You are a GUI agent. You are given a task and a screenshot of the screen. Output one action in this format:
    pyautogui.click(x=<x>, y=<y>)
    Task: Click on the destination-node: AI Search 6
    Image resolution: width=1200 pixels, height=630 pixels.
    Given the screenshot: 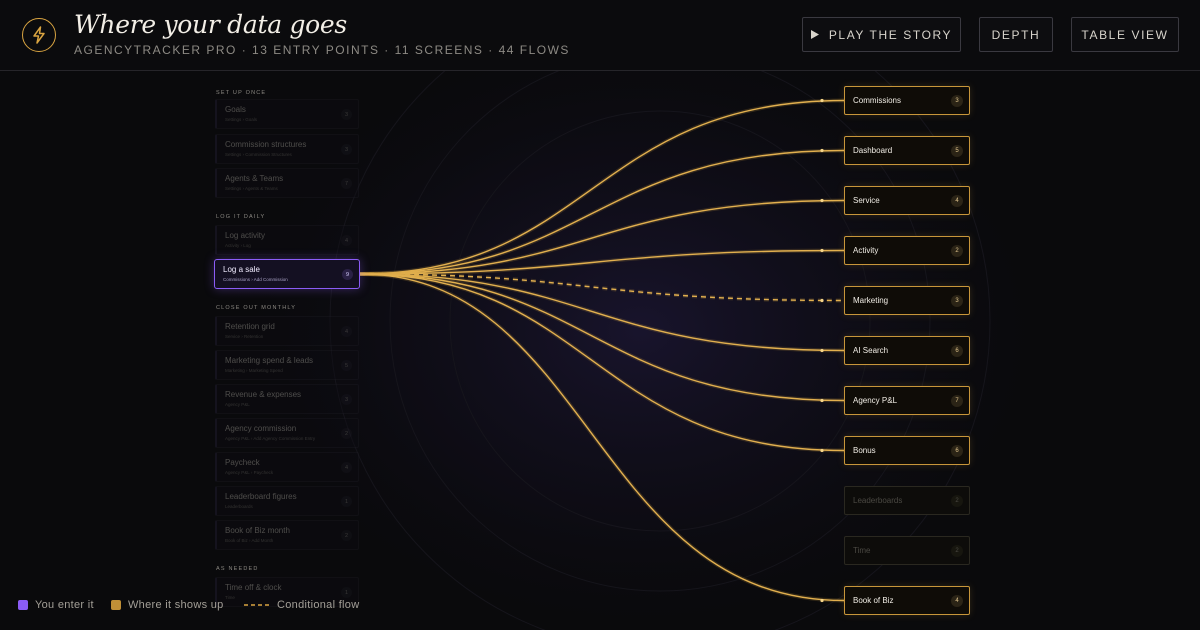 What is the action you would take?
    pyautogui.click(x=907, y=350)
    